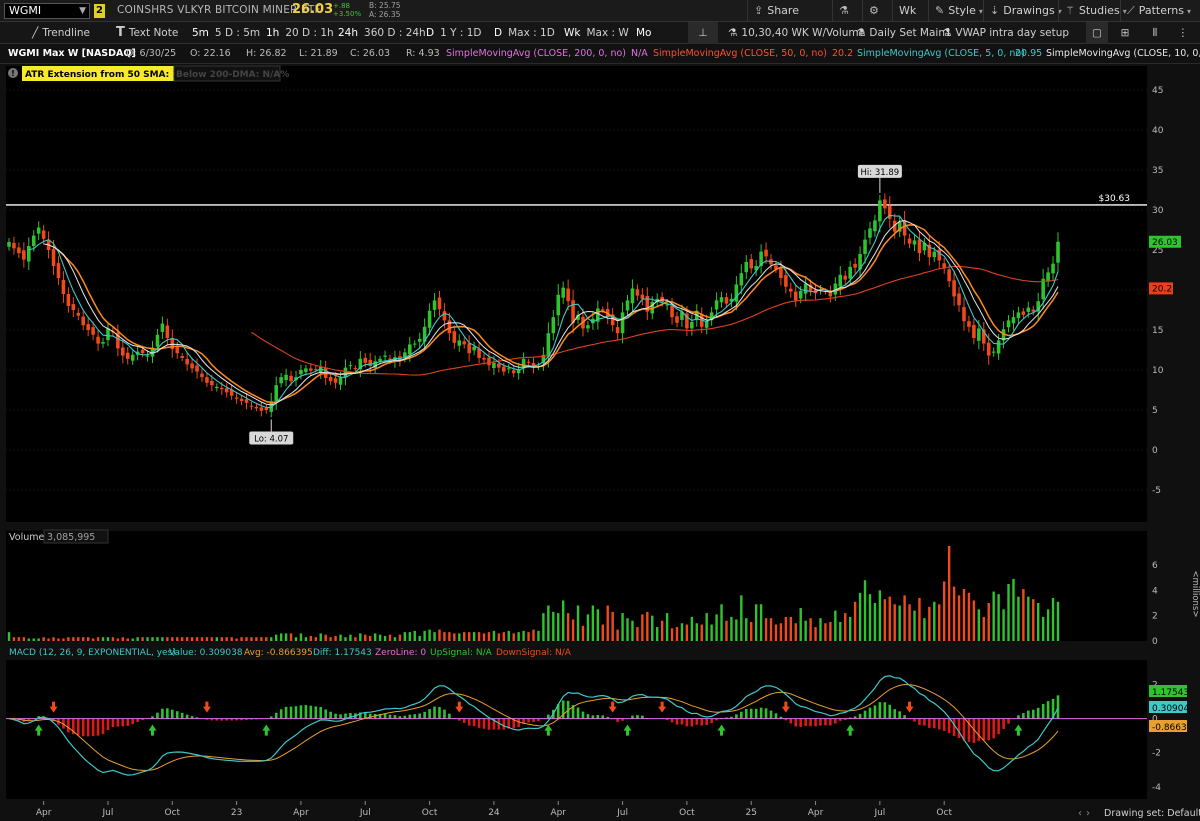  Describe the element at coordinates (1155, 451) in the screenshot. I see `price-tick-label: 0` at that location.